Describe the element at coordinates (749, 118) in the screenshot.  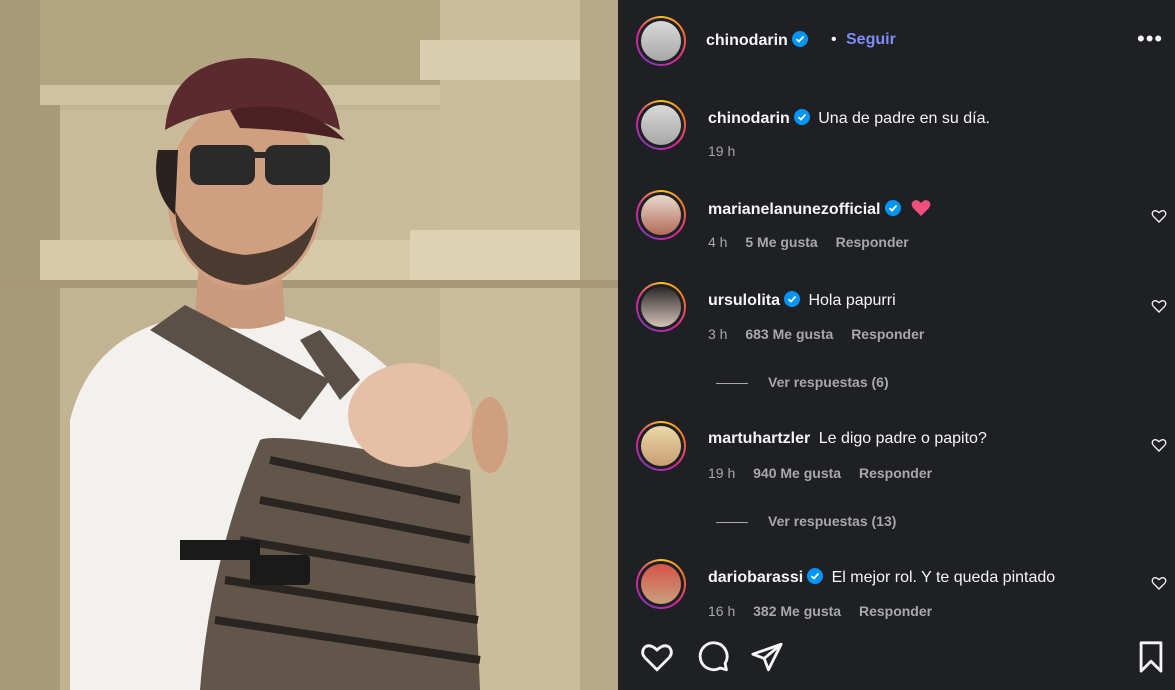
I see `caption-username: chinodarin` at that location.